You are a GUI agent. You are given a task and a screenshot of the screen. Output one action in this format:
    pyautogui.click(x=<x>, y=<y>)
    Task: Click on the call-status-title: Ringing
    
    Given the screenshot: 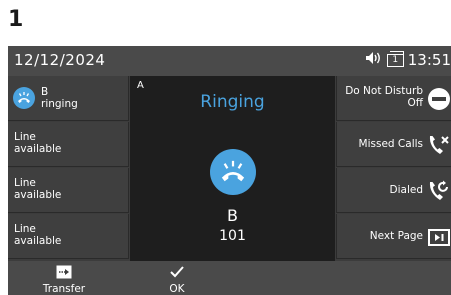 What is the action you would take?
    pyautogui.click(x=232, y=102)
    